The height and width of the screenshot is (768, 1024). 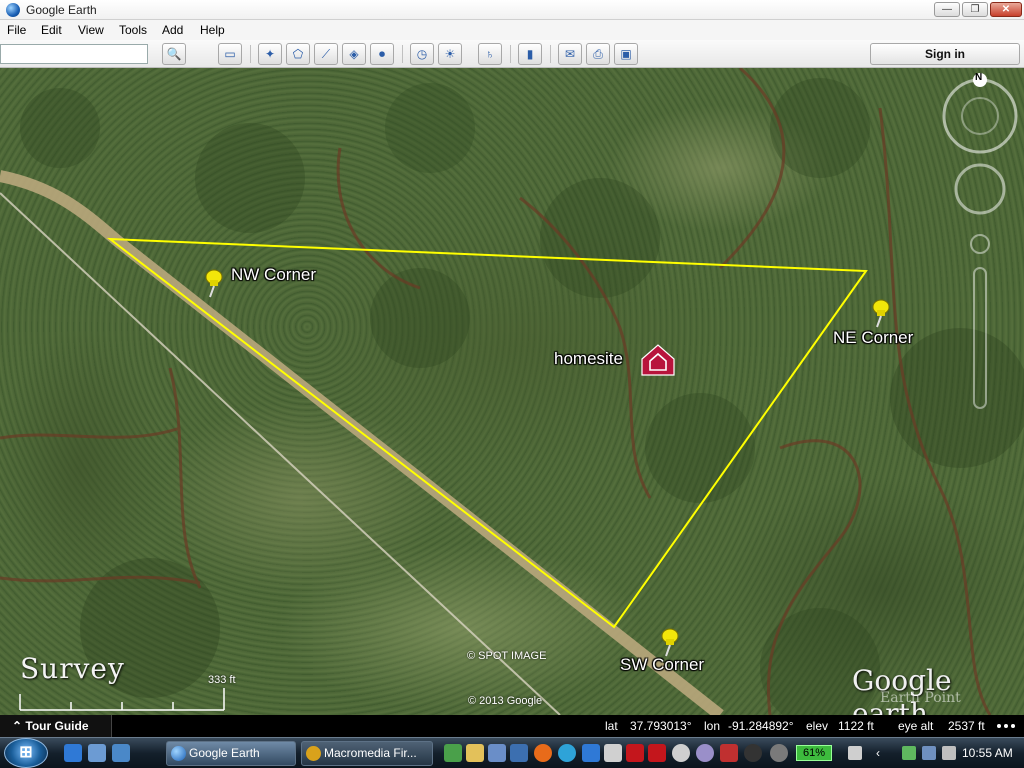 I want to click on search-input, so click(x=74, y=54).